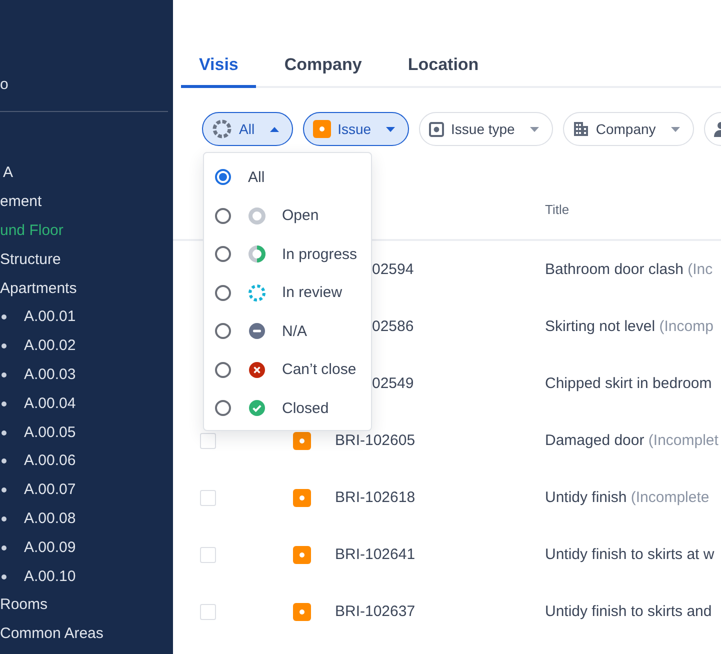 Image resolution: width=721 pixels, height=654 pixels. I want to click on menu-item: N/A, so click(295, 331).